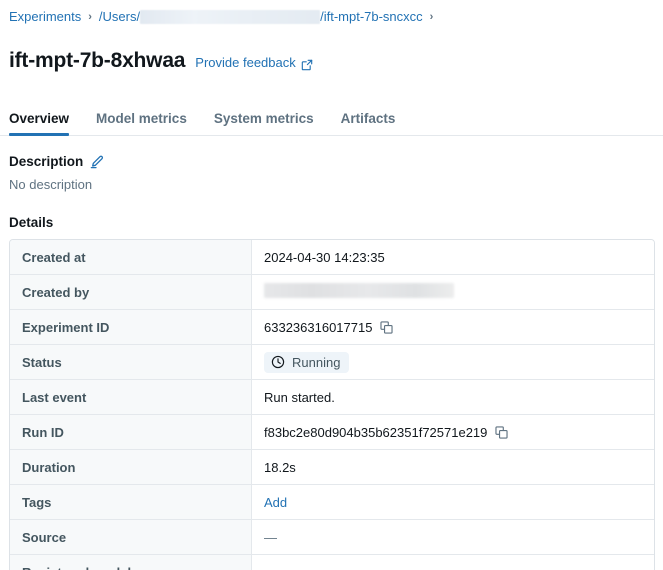 Image resolution: width=663 pixels, height=570 pixels. Describe the element at coordinates (264, 123) in the screenshot. I see `tab-system-metrics: System metrics` at that location.